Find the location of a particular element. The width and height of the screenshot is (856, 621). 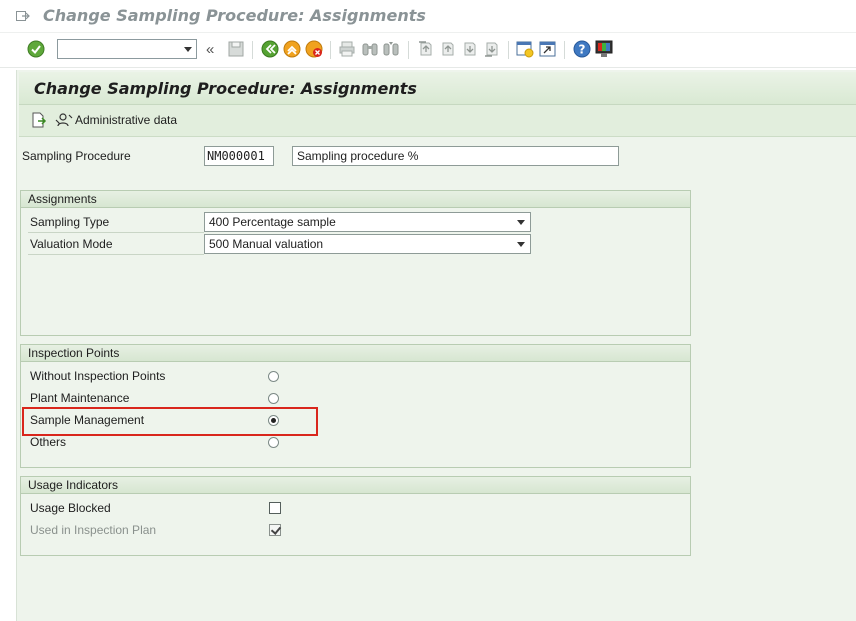

valuation-mode-label: Valuation Mode is located at coordinates (71, 244).